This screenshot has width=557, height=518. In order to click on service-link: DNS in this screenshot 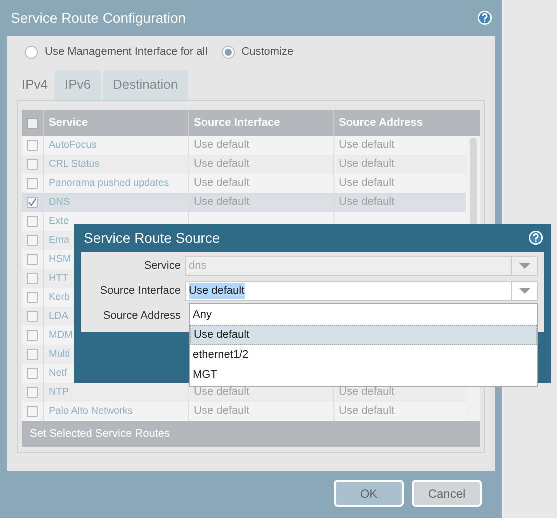, I will do `click(59, 202)`.